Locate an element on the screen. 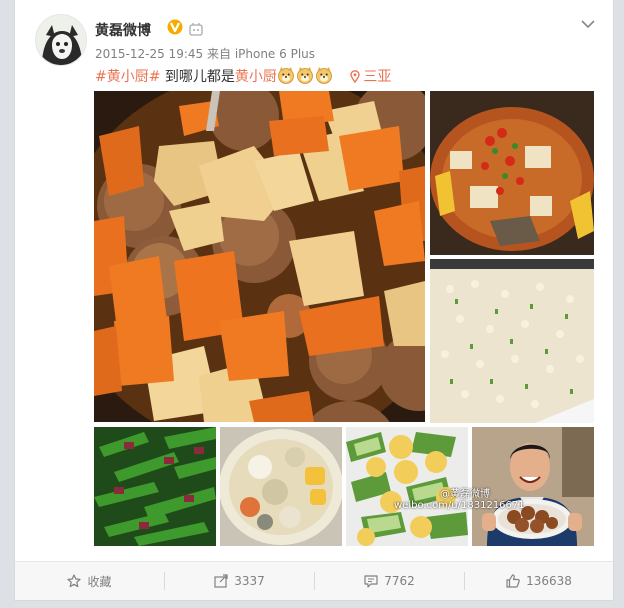 This screenshot has height=608, width=624. repost-button: 3337 is located at coordinates (239, 581).